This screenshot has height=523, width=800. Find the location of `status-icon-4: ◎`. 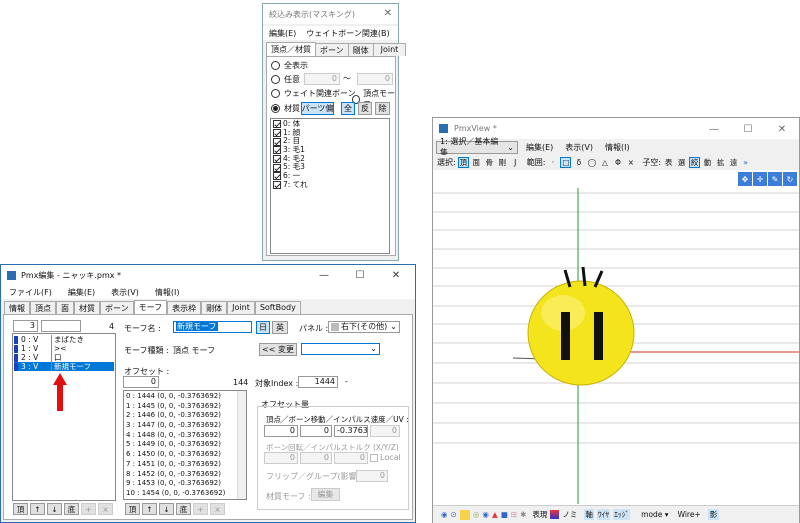

status-icon-4: ◎ is located at coordinates (476, 514).